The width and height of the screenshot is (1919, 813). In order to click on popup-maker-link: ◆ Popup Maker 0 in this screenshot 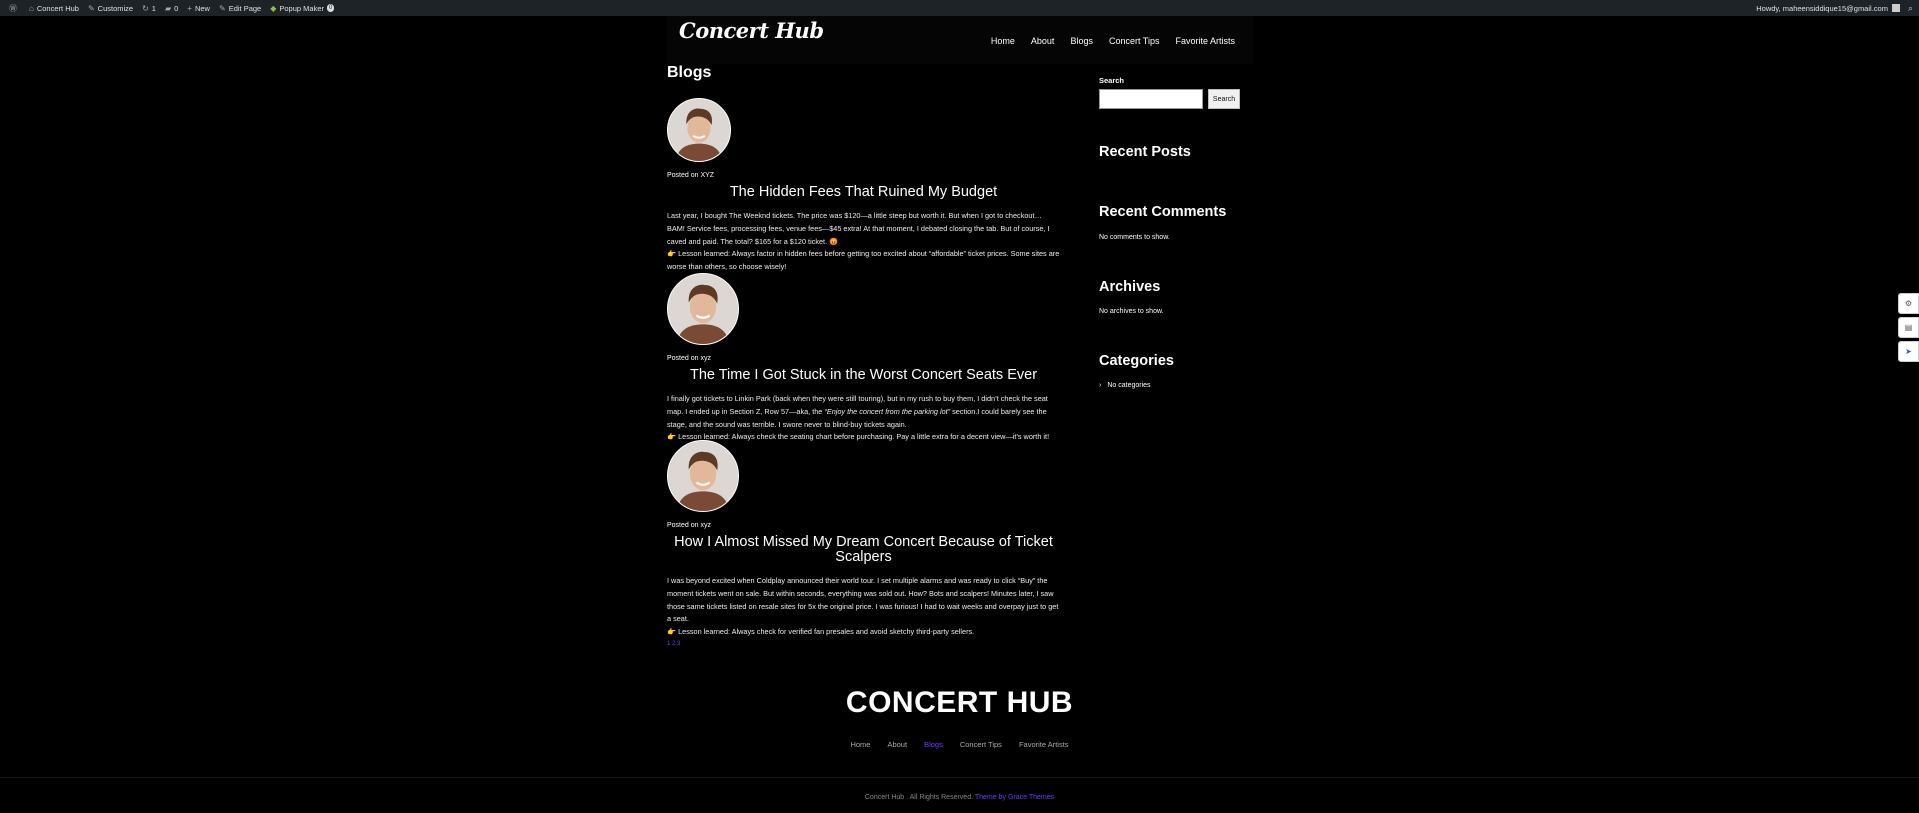, I will do `click(302, 8)`.